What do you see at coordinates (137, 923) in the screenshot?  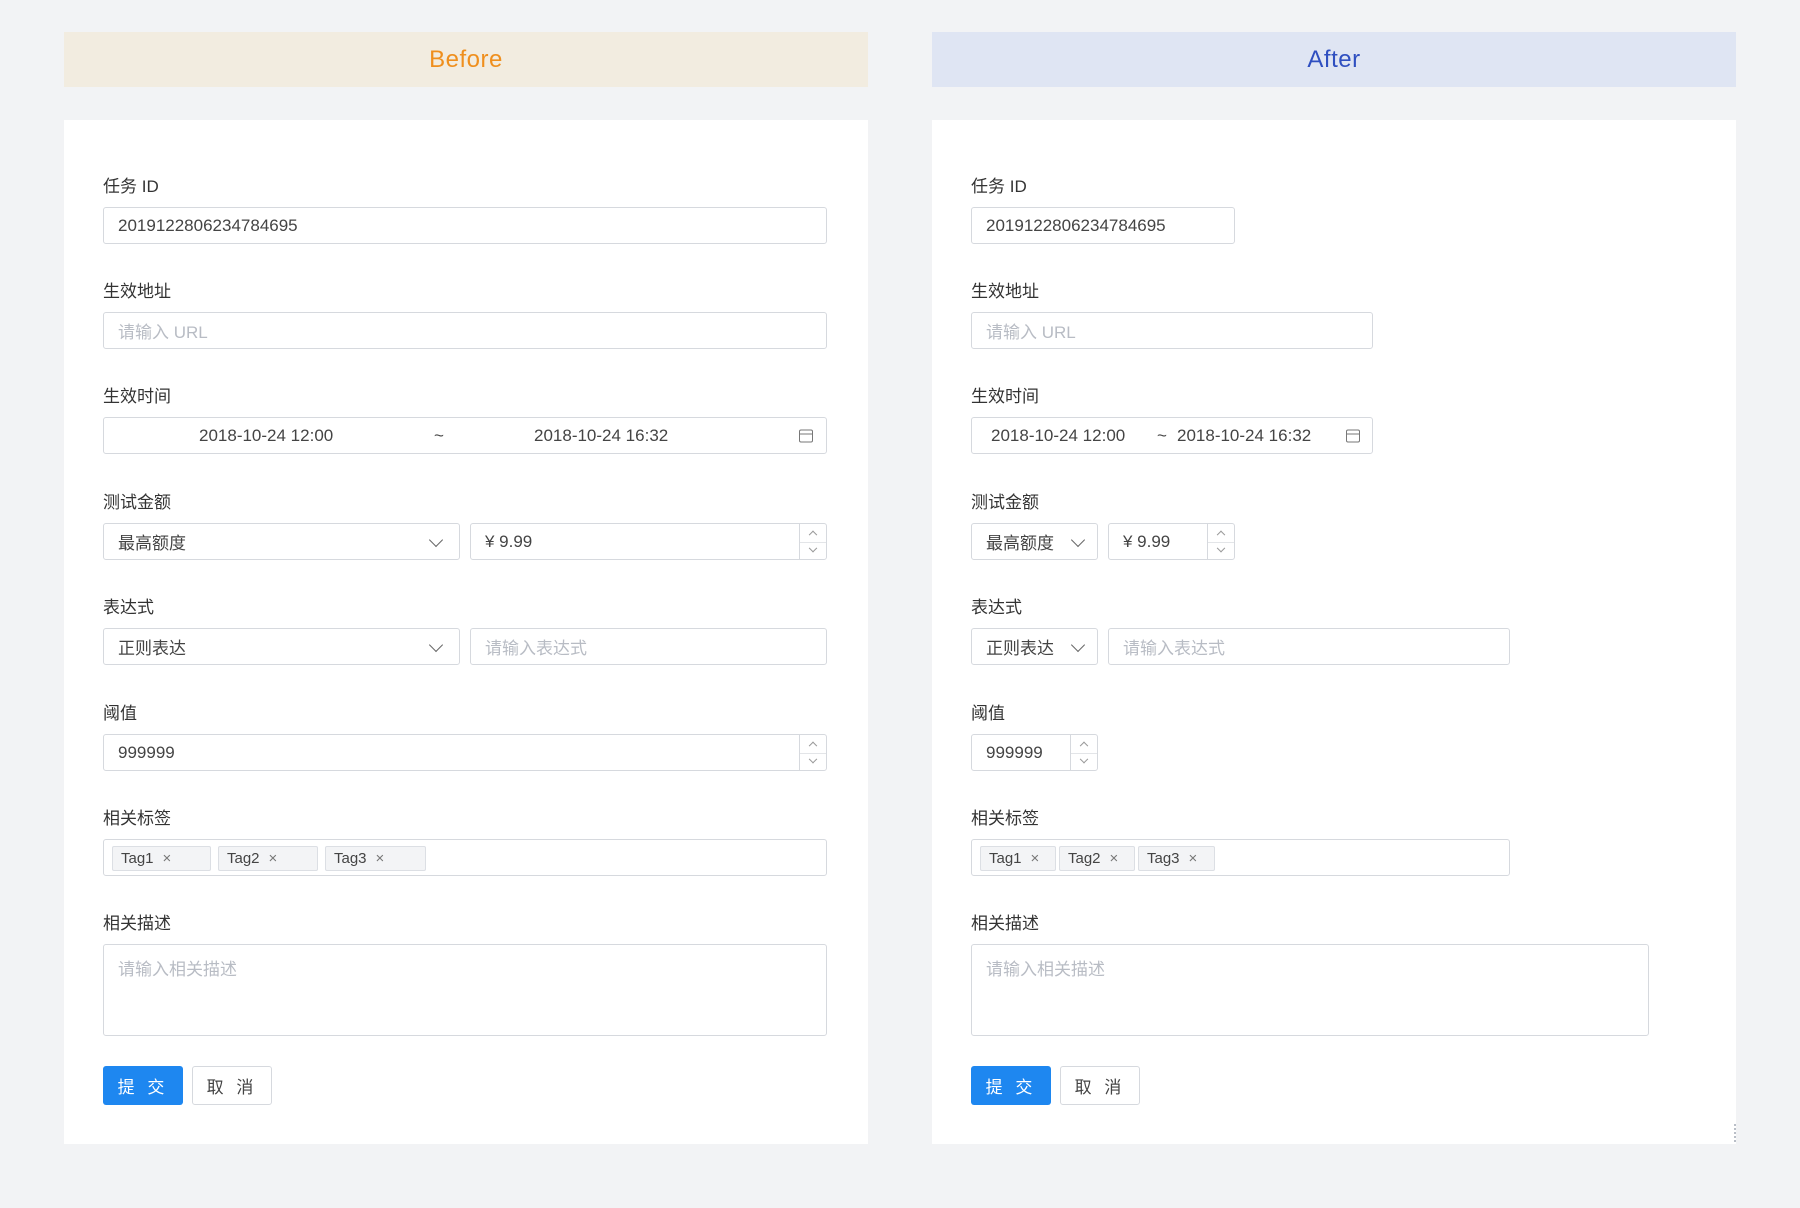 I see `description-label: 相关描述` at bounding box center [137, 923].